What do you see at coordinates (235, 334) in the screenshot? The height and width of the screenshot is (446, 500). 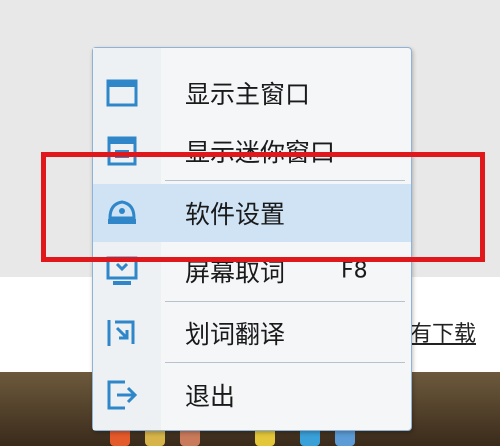 I see `menu-item-label: 划词翻译` at bounding box center [235, 334].